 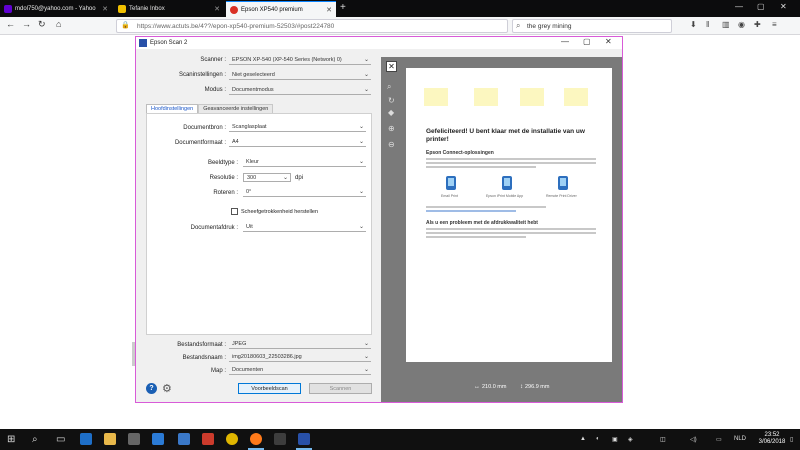 I want to click on reload-icon: ↻, so click(x=42, y=24).